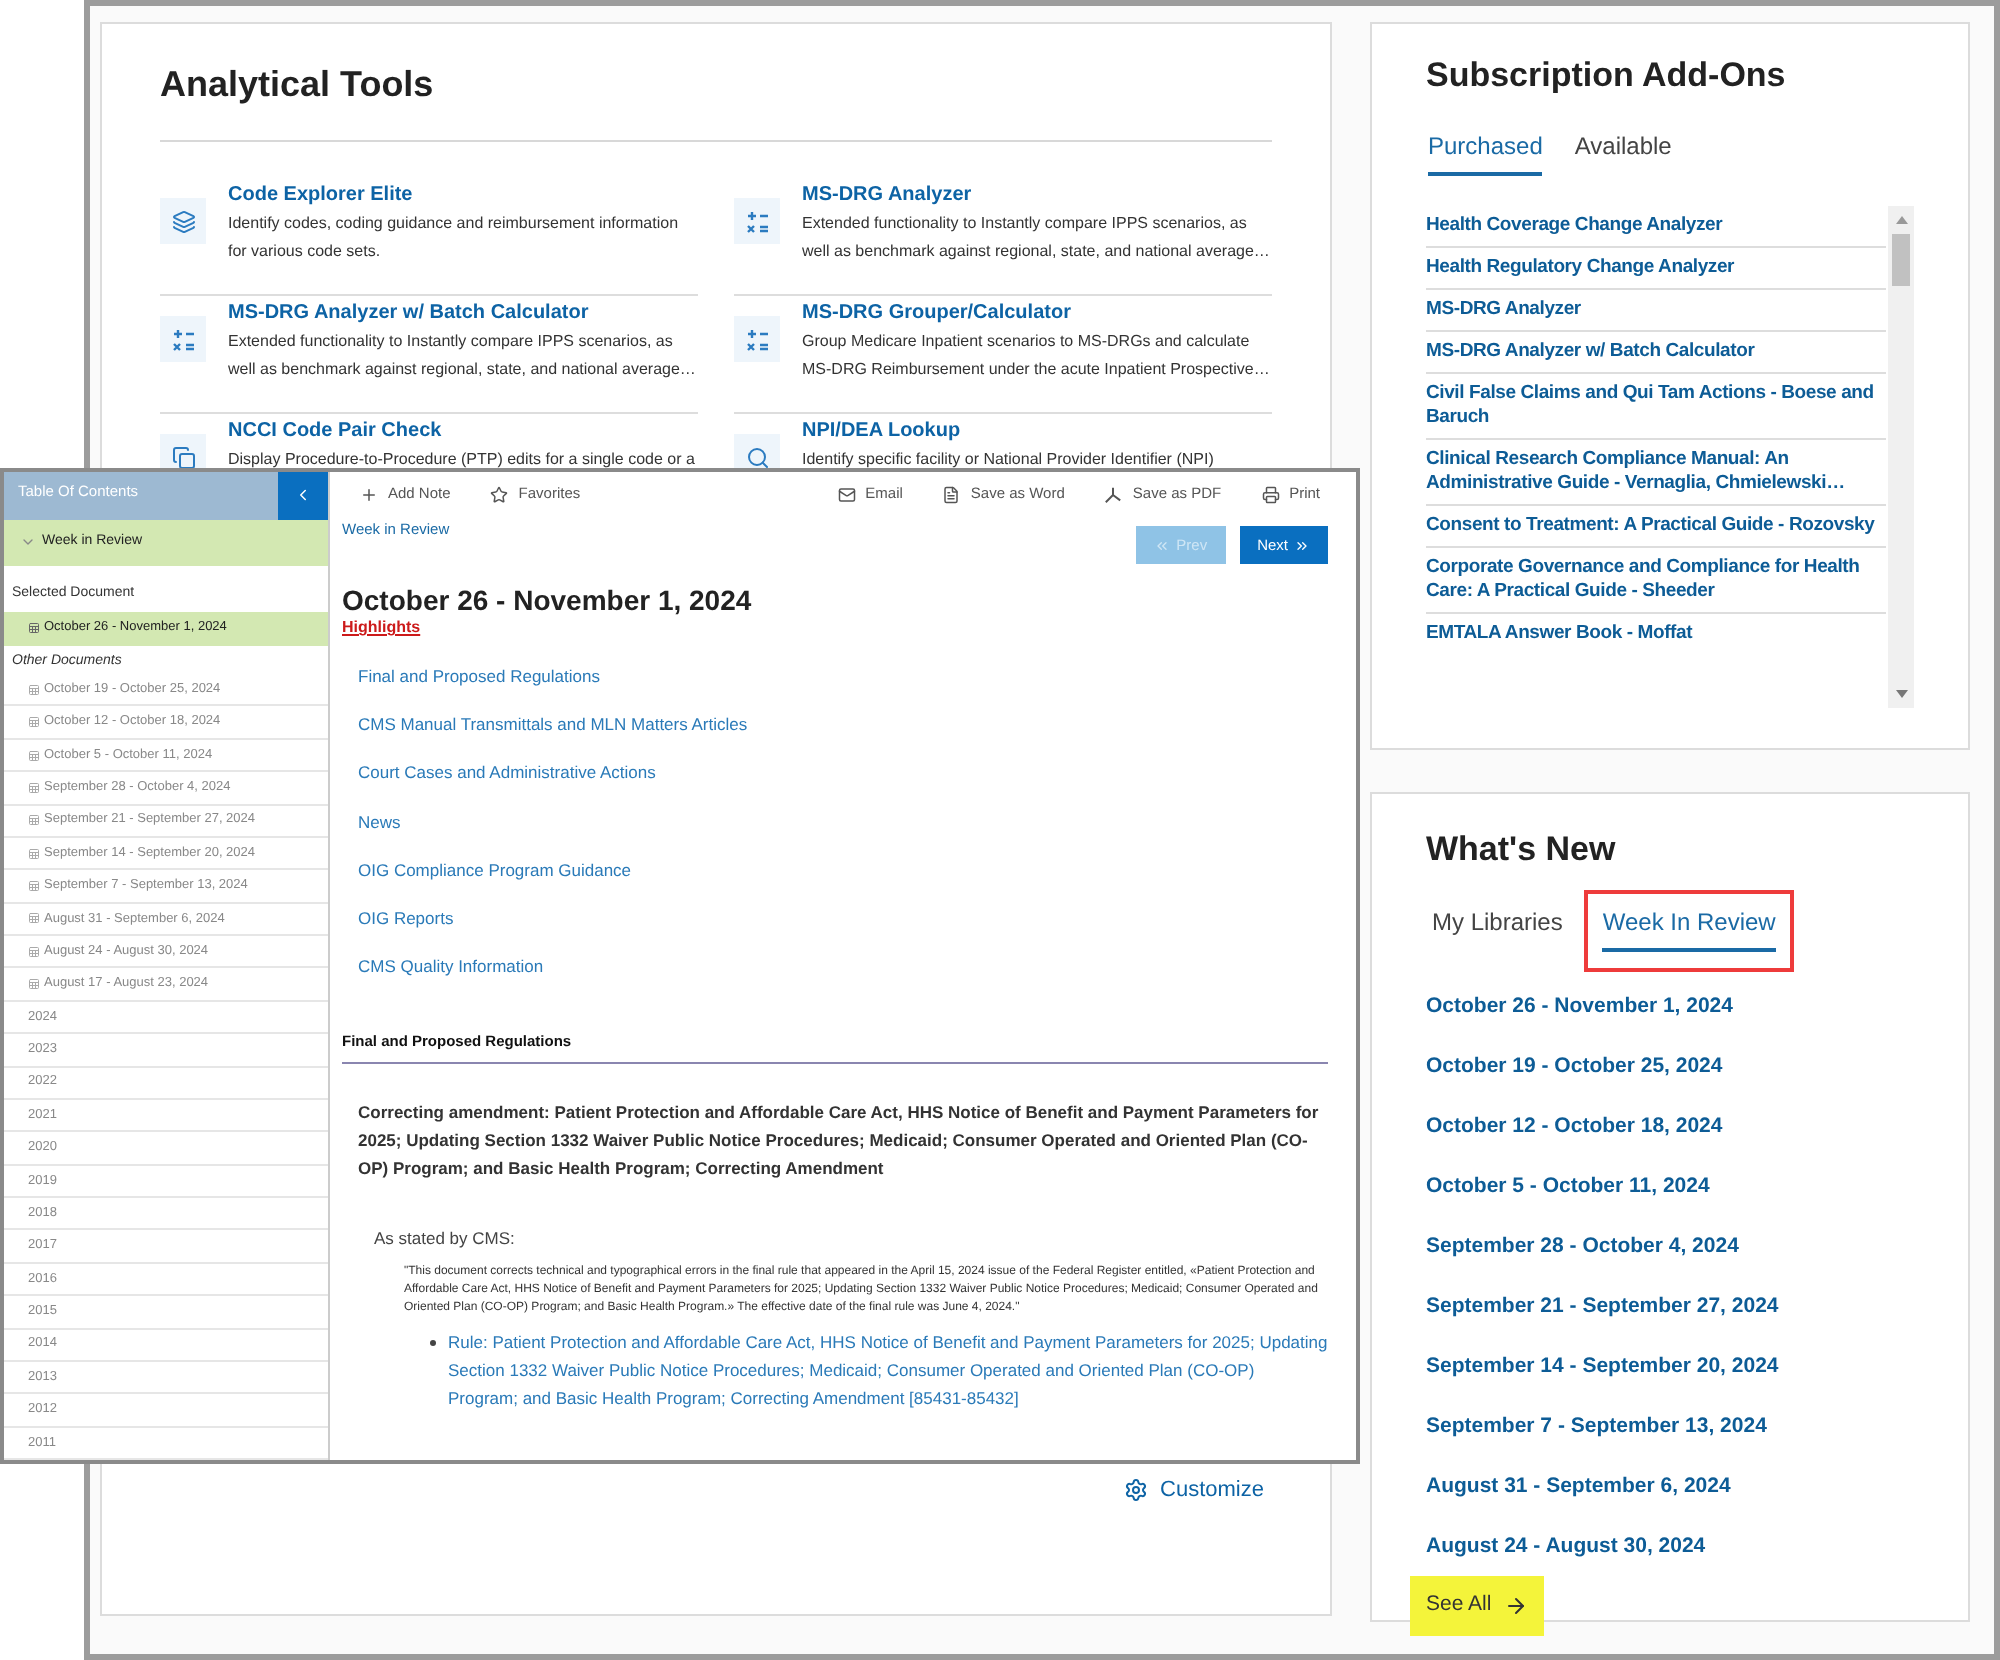 The image size is (2000, 1660). What do you see at coordinates (1194, 1489) in the screenshot?
I see `customize-button: Customize` at bounding box center [1194, 1489].